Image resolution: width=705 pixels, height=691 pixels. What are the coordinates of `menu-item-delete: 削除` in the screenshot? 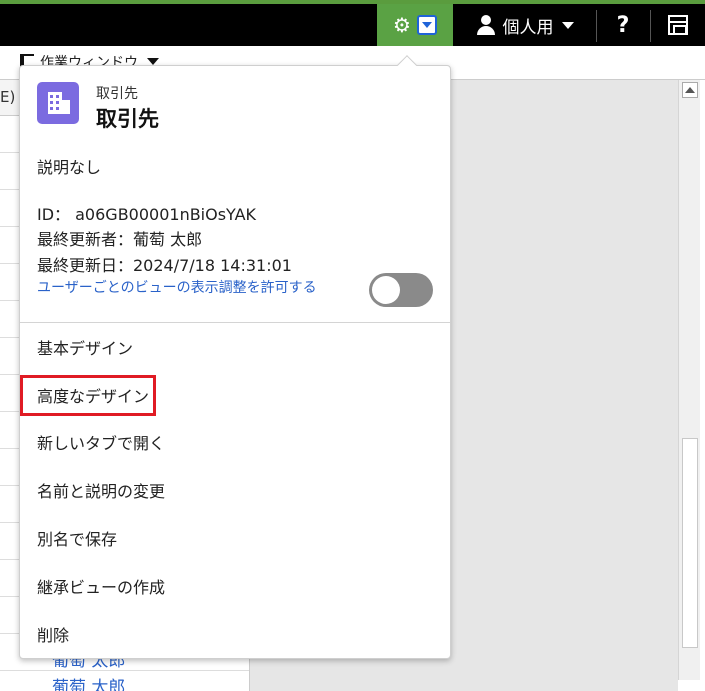 It's located at (53, 636).